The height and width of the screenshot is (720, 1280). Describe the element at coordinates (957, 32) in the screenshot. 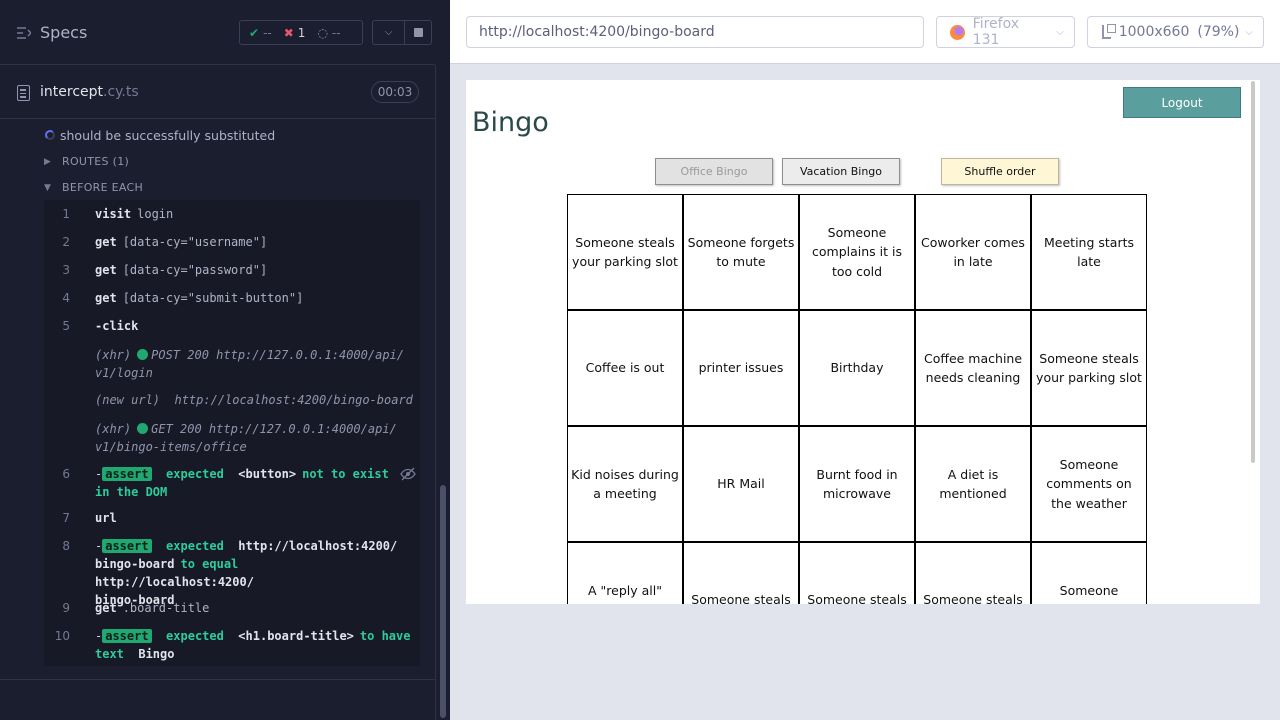

I see `firefox-icon` at that location.